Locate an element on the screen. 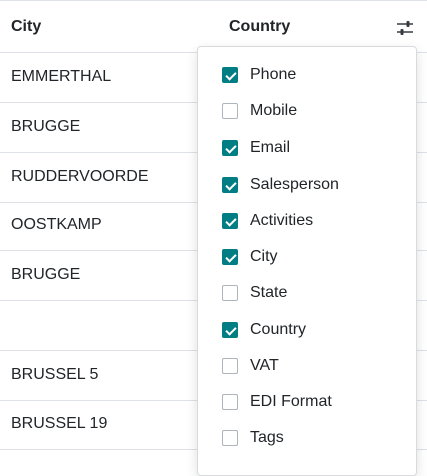 Image resolution: width=427 pixels, height=476 pixels. option-label: Phone is located at coordinates (273, 74).